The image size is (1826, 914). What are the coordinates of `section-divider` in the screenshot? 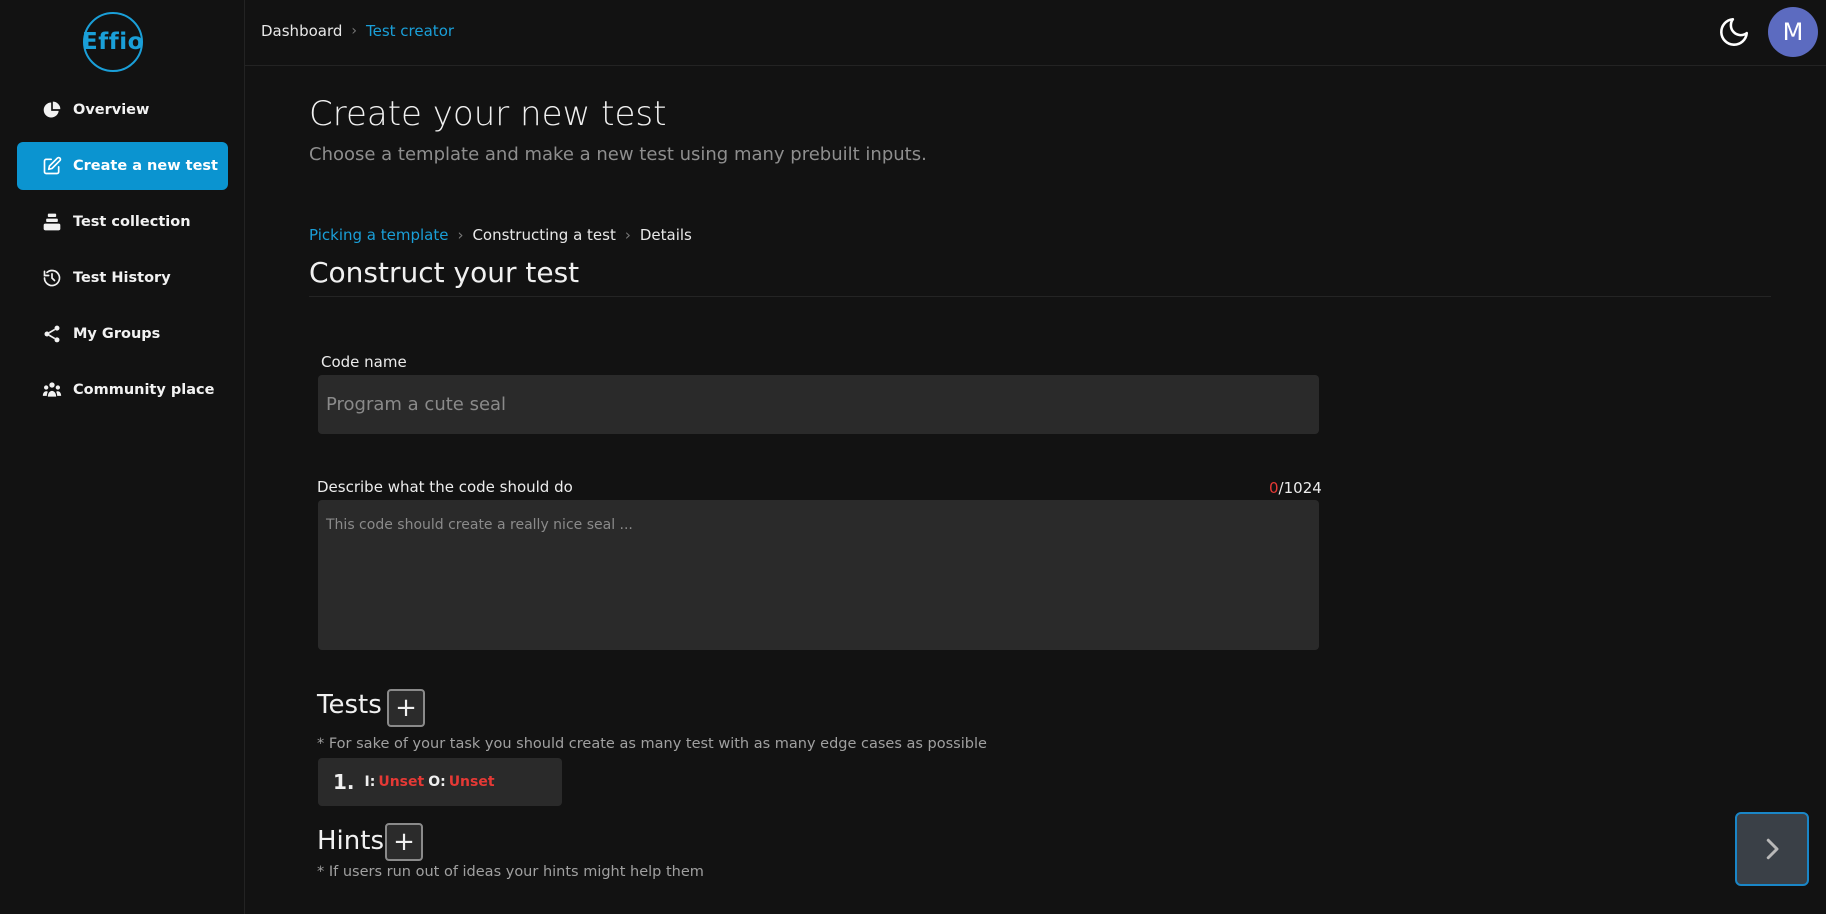 It's located at (1040, 296).